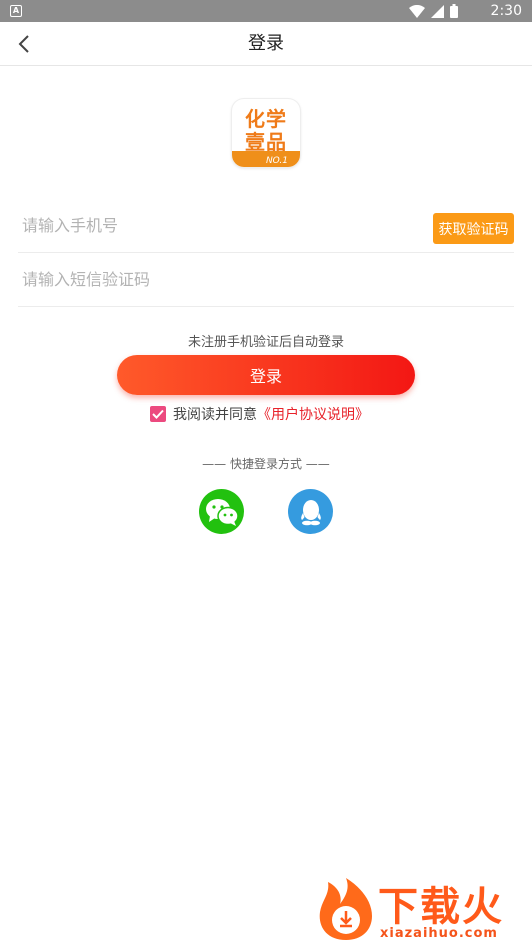 This screenshot has width=532, height=944. I want to click on status-time: 2:30, so click(506, 11).